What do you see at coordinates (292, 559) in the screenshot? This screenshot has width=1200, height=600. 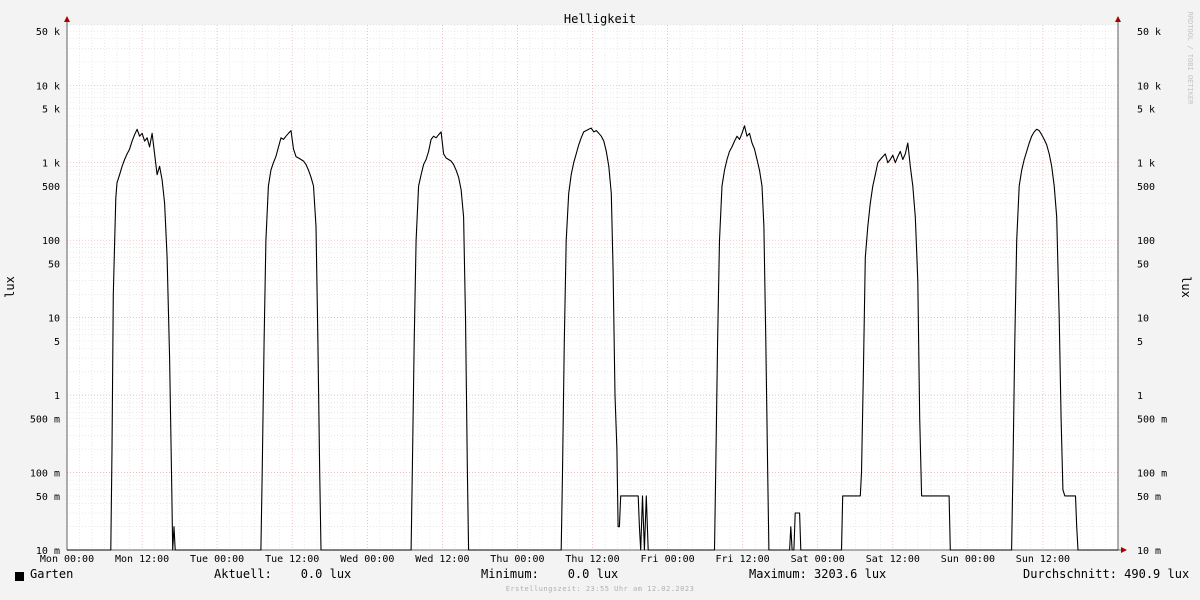 I see `x-tick-label: Tue 12:00` at bounding box center [292, 559].